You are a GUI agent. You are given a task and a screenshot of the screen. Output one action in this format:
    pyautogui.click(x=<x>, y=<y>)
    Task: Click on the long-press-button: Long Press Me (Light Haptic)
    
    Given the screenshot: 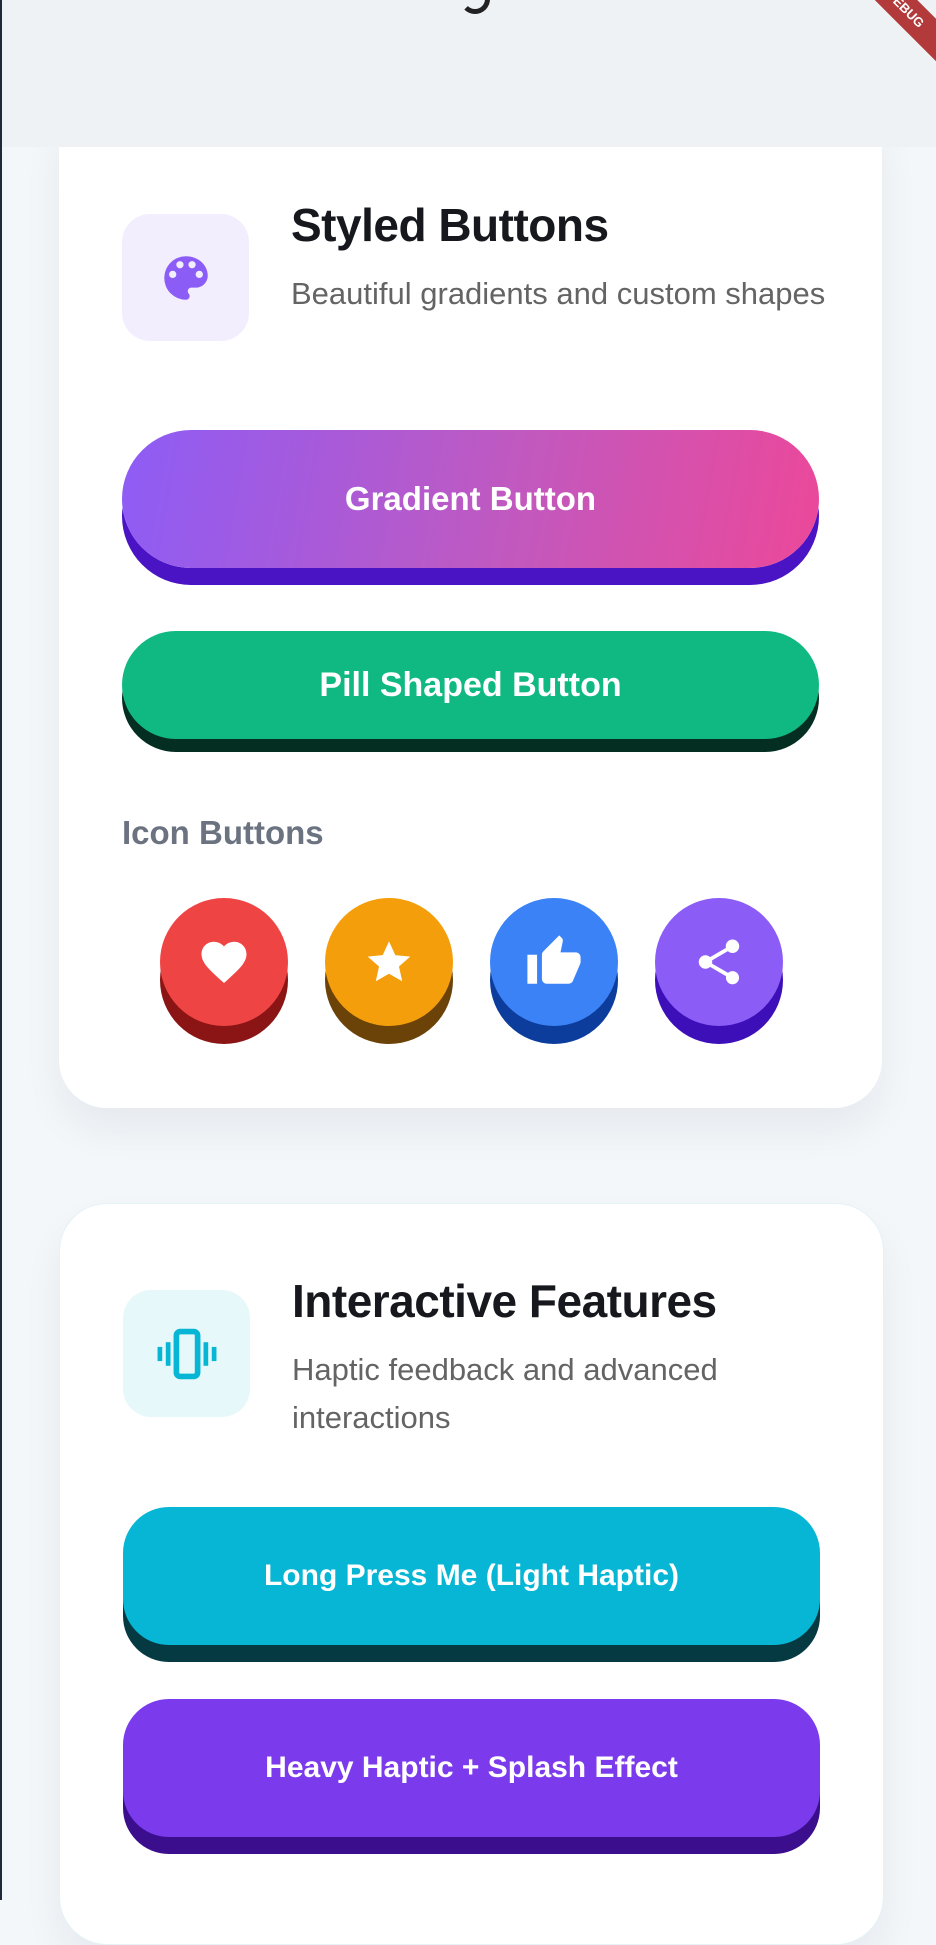 What is the action you would take?
    pyautogui.click(x=471, y=1576)
    